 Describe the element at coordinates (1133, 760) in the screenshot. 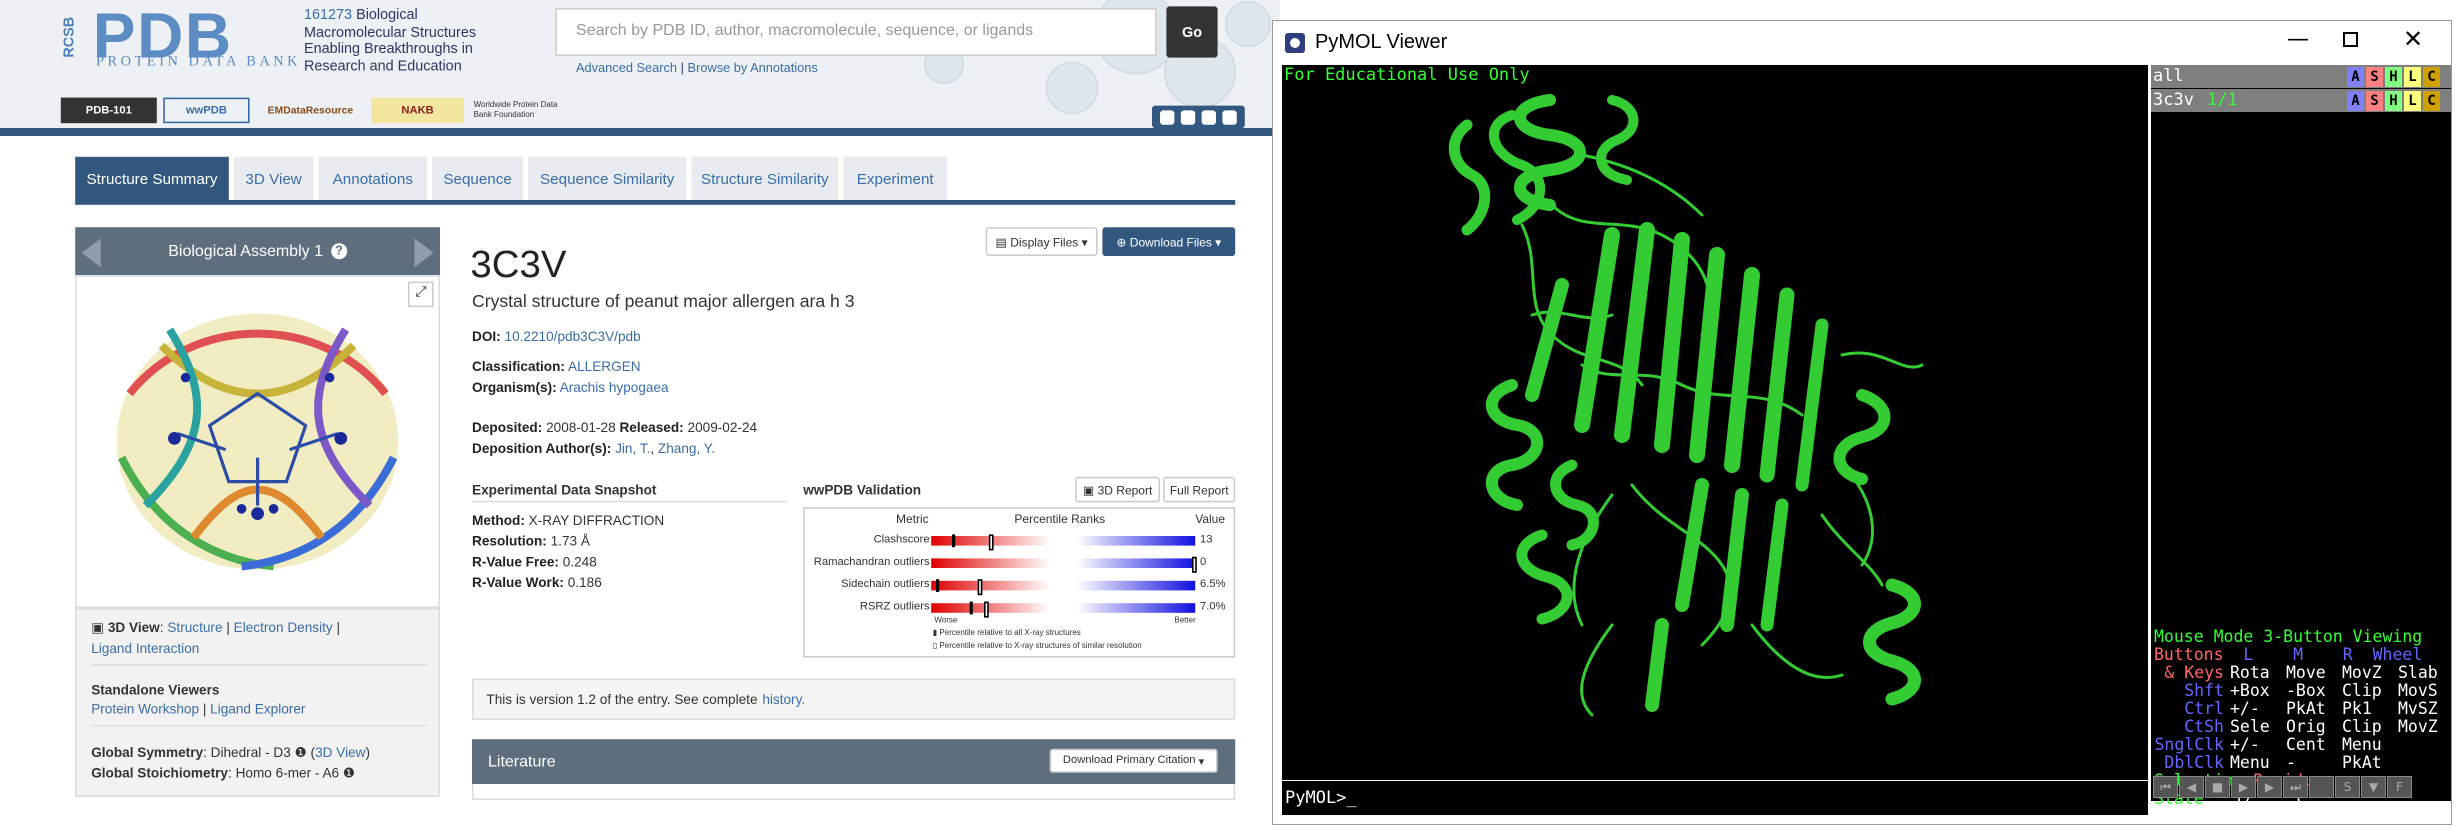

I see `download-citation-button: Download Primary Citation ▾` at that location.